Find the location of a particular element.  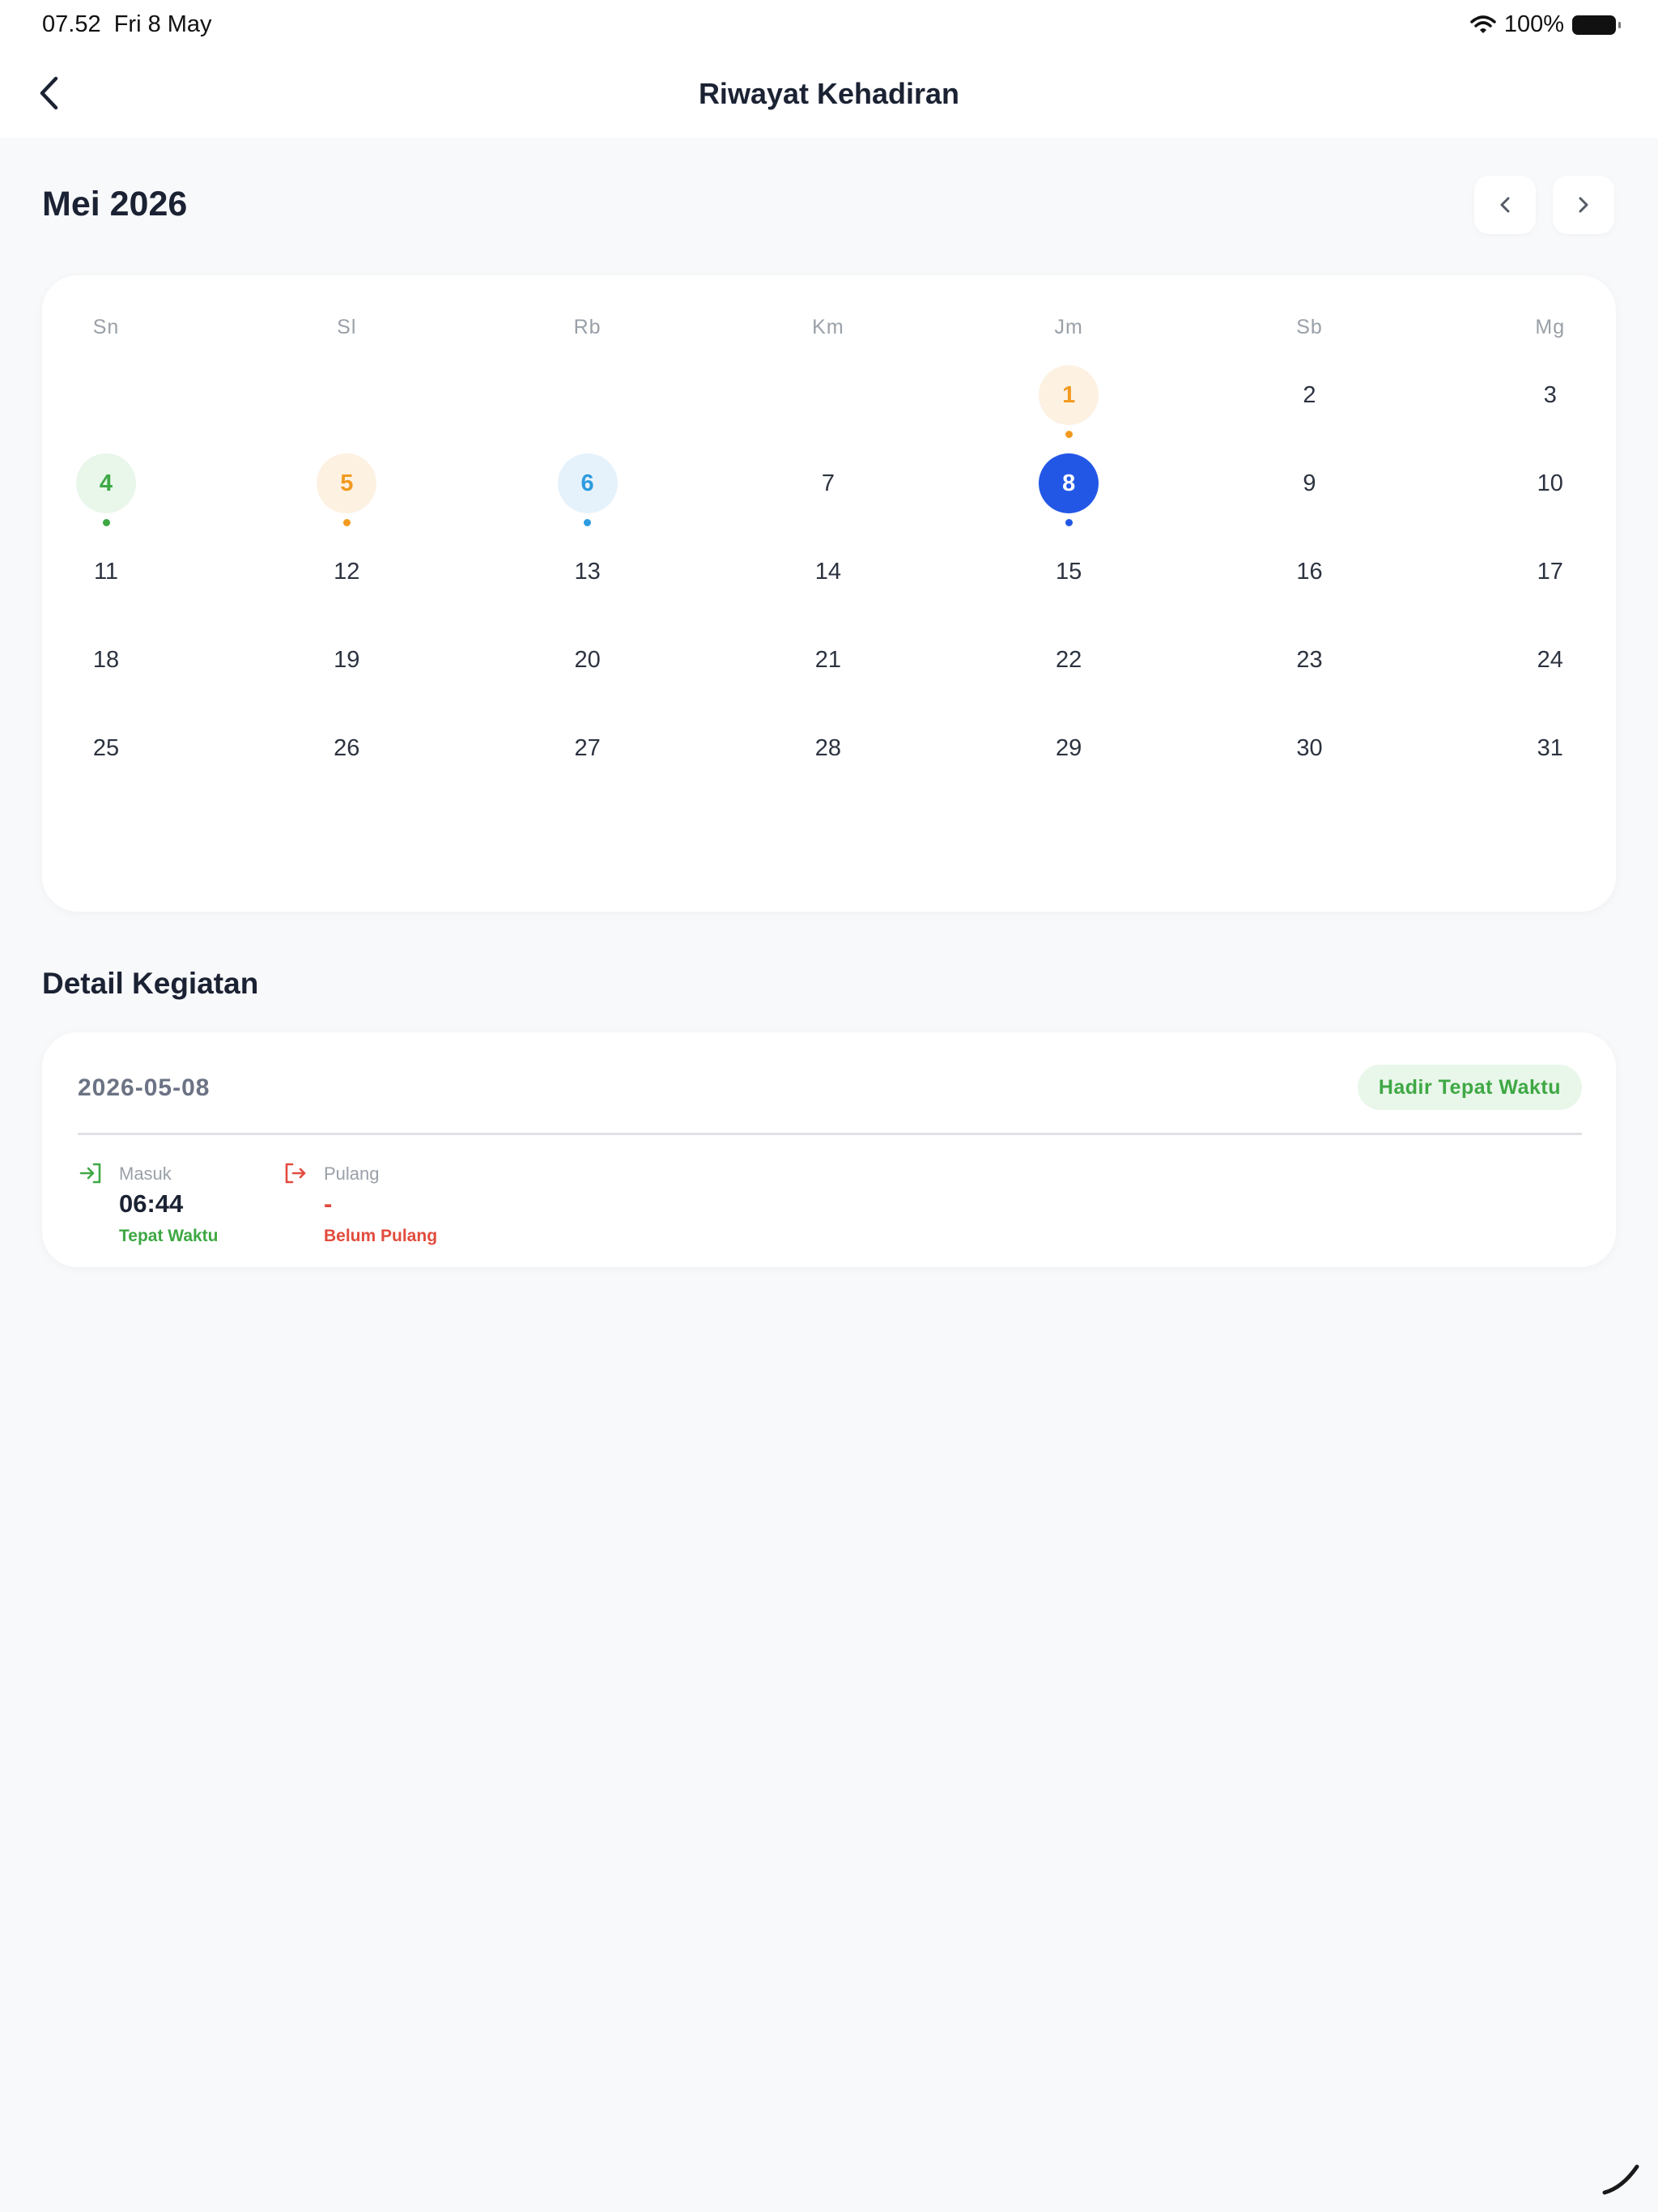

weekday-header: Mg is located at coordinates (1550, 327).